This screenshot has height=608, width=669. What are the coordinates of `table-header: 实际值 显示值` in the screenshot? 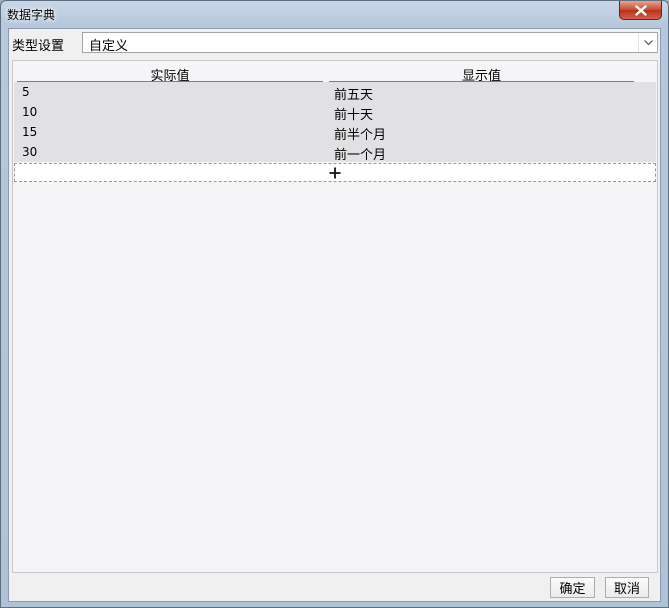 It's located at (335, 72).